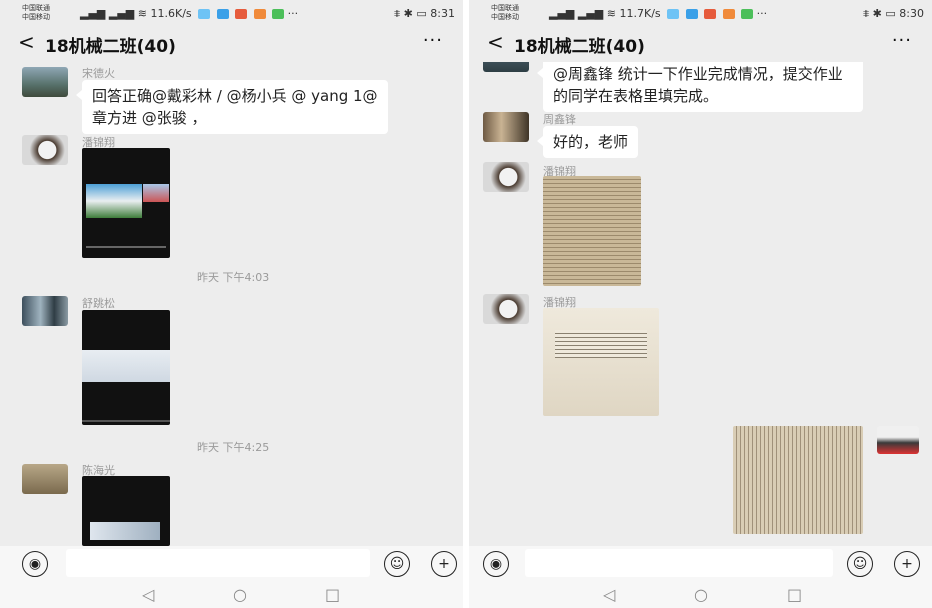 This screenshot has height=608, width=932. Describe the element at coordinates (233, 277) in the screenshot. I see `timestamp: 昨天 下午4:03` at that location.